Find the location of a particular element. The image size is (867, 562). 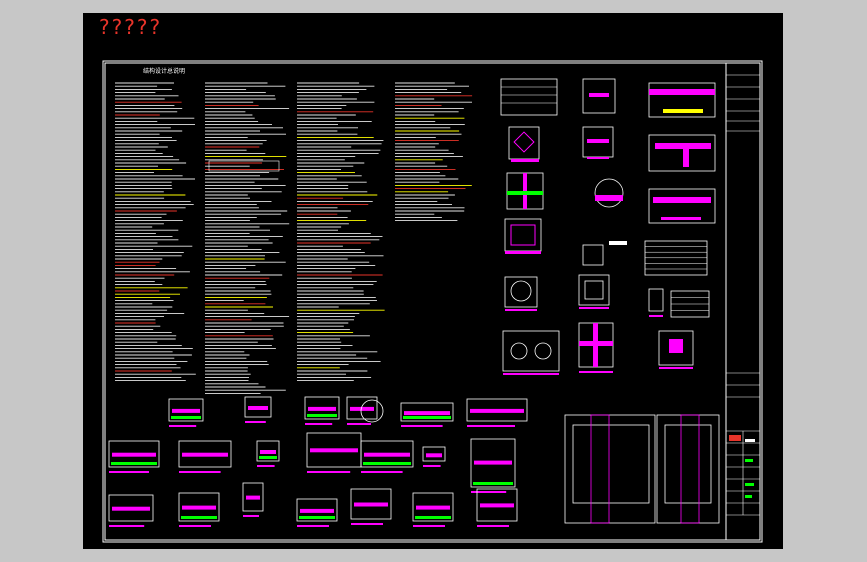

title-block-marks is located at coordinates (742, 466).